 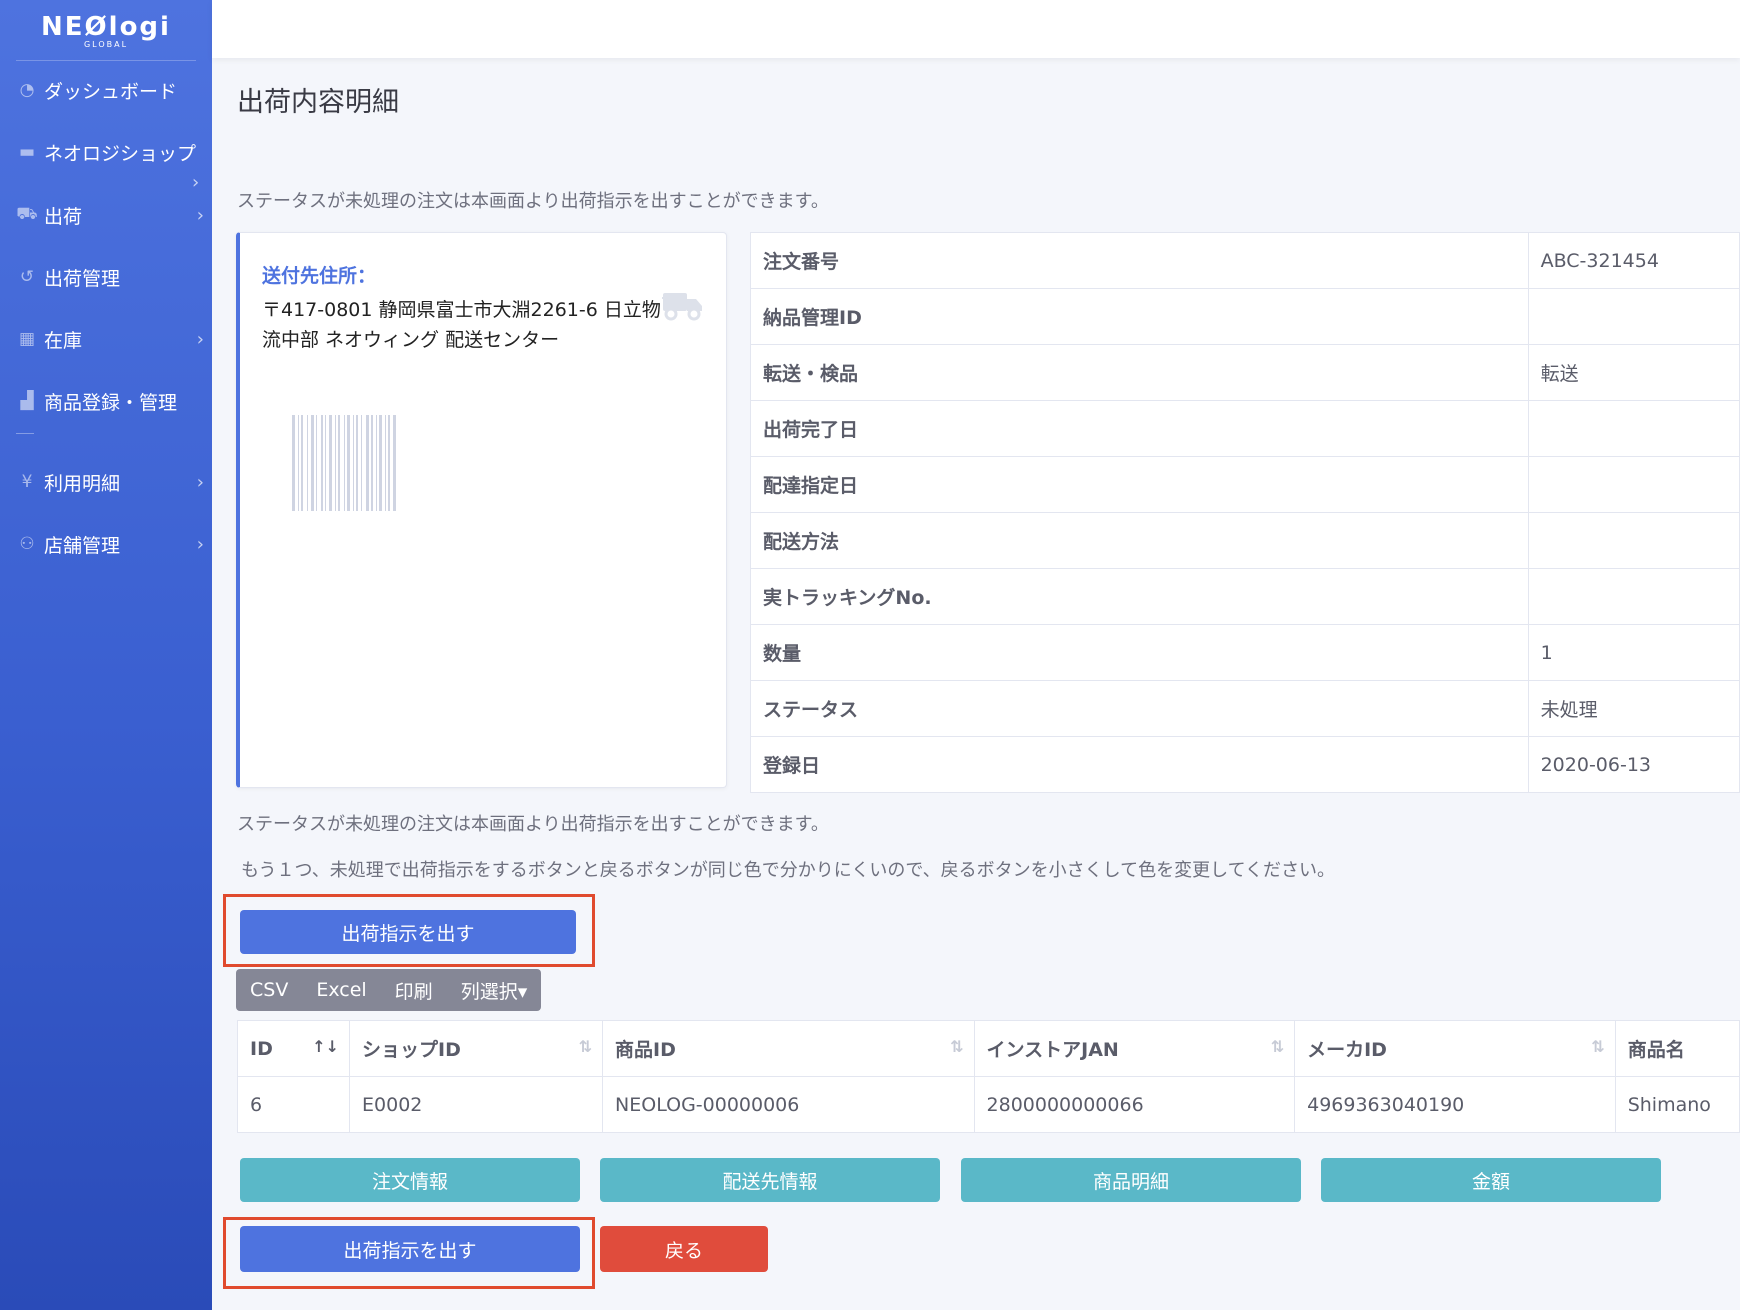 I want to click on detail-key: 登録日, so click(x=1139, y=764).